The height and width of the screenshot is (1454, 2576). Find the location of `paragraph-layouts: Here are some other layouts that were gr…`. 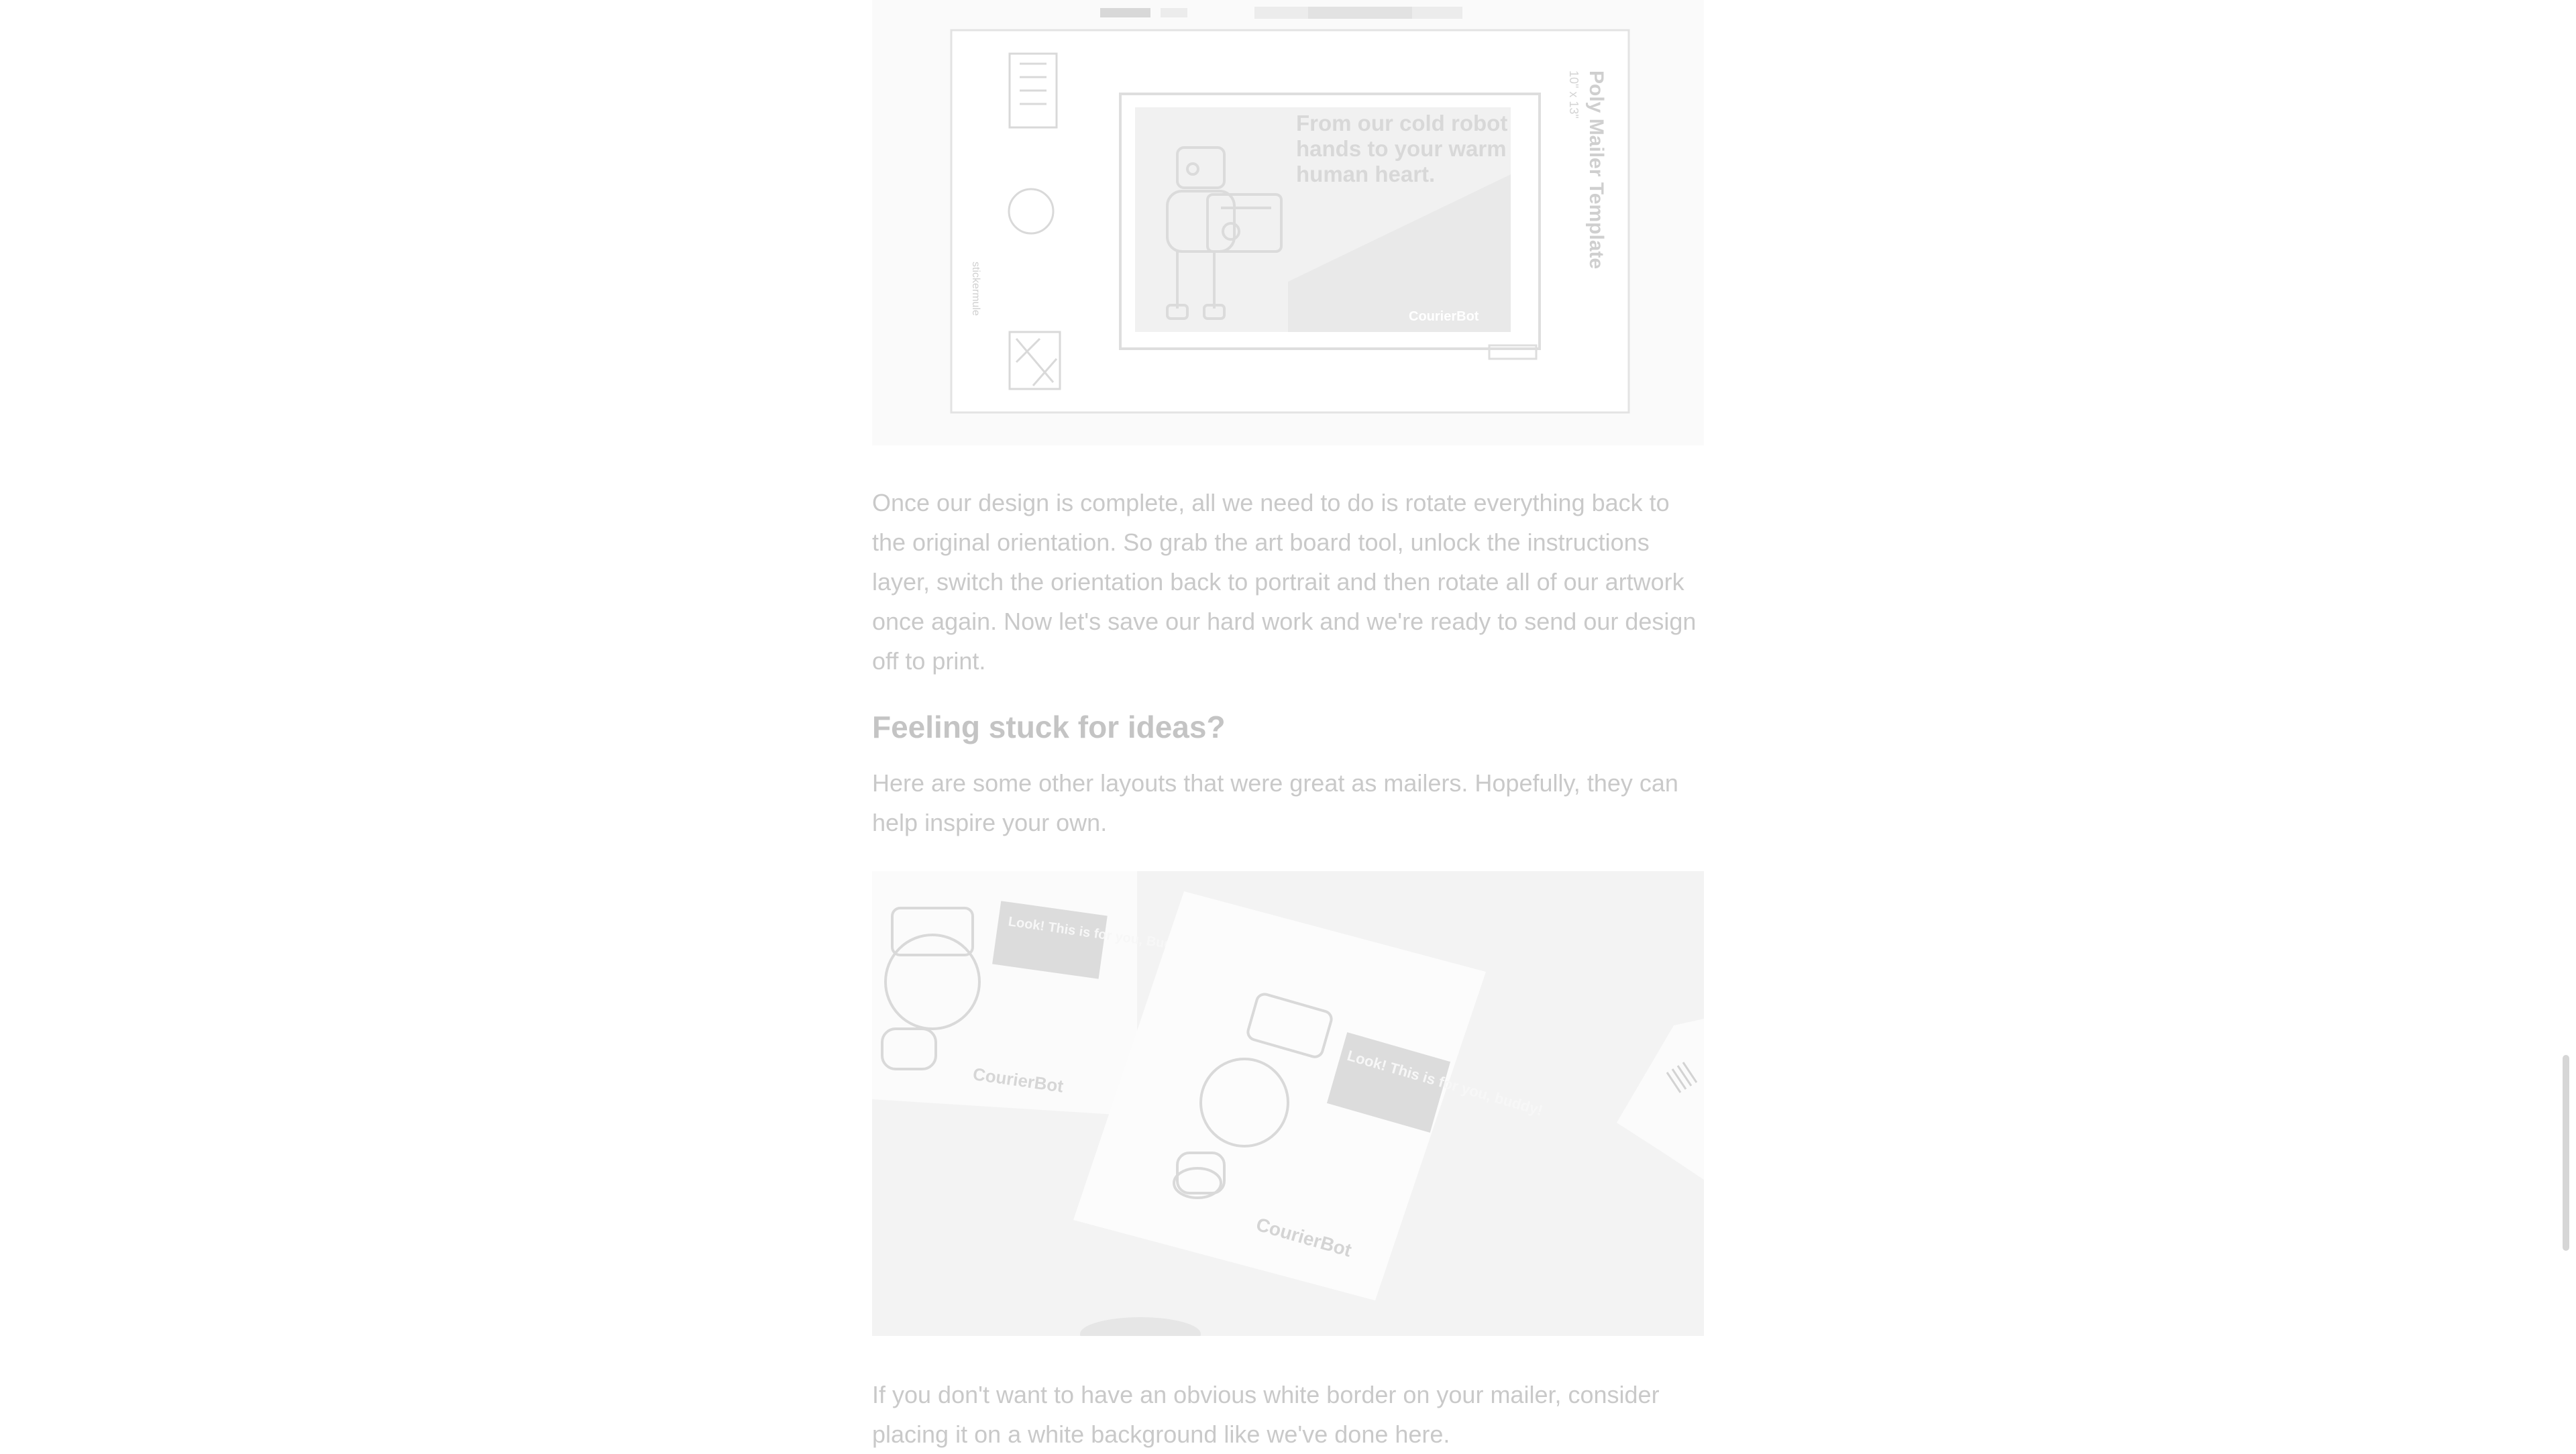

paragraph-layouts: Here are some other layouts that were gr… is located at coordinates (1275, 802).